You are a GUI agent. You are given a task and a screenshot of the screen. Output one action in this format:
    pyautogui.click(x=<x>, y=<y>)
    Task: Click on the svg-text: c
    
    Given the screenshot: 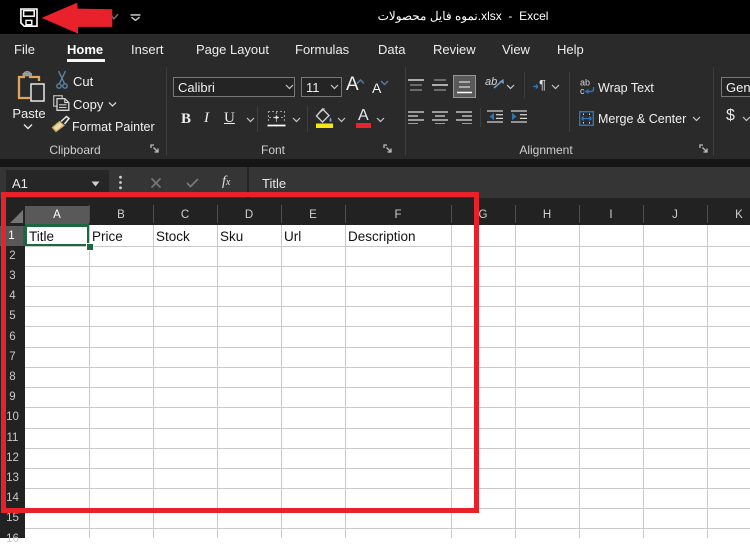 What is the action you would take?
    pyautogui.click(x=582, y=90)
    